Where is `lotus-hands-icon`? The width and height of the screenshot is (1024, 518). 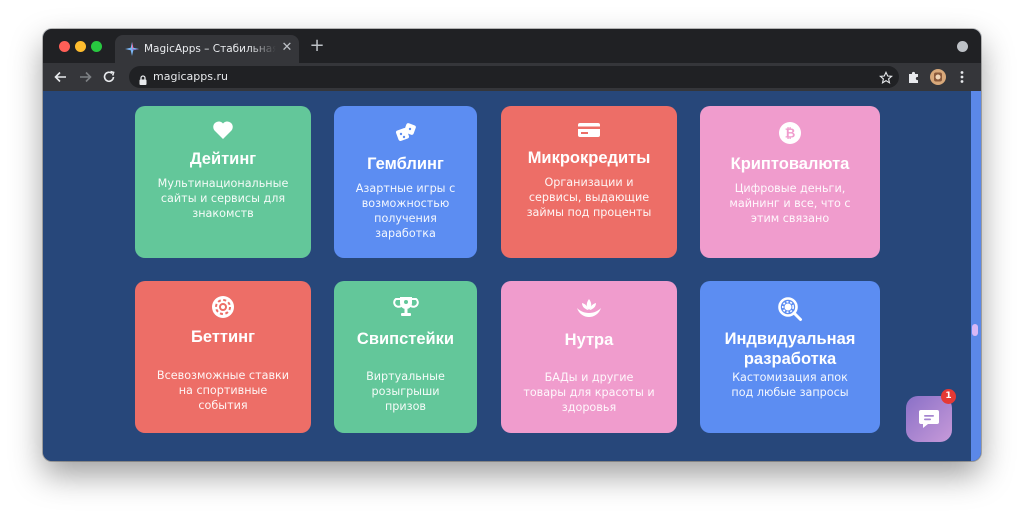 lotus-hands-icon is located at coordinates (589, 308).